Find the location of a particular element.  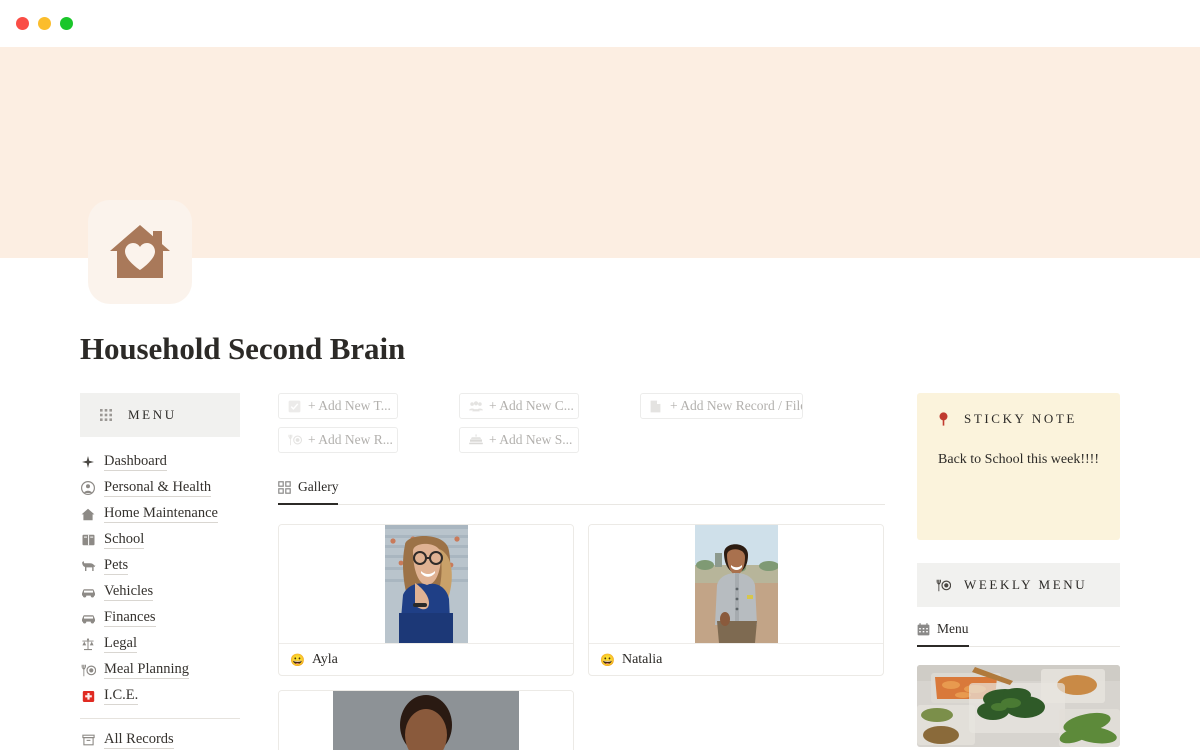

add-new-record-file-button: + Add New Record / File is located at coordinates (721, 406).